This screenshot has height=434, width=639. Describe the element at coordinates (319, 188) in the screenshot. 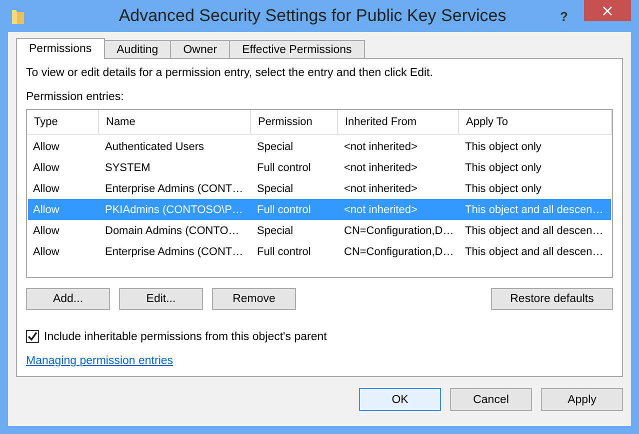

I see `table-row: Allow Enterprise Admins (CONT… Special <not inherited> This object only` at that location.